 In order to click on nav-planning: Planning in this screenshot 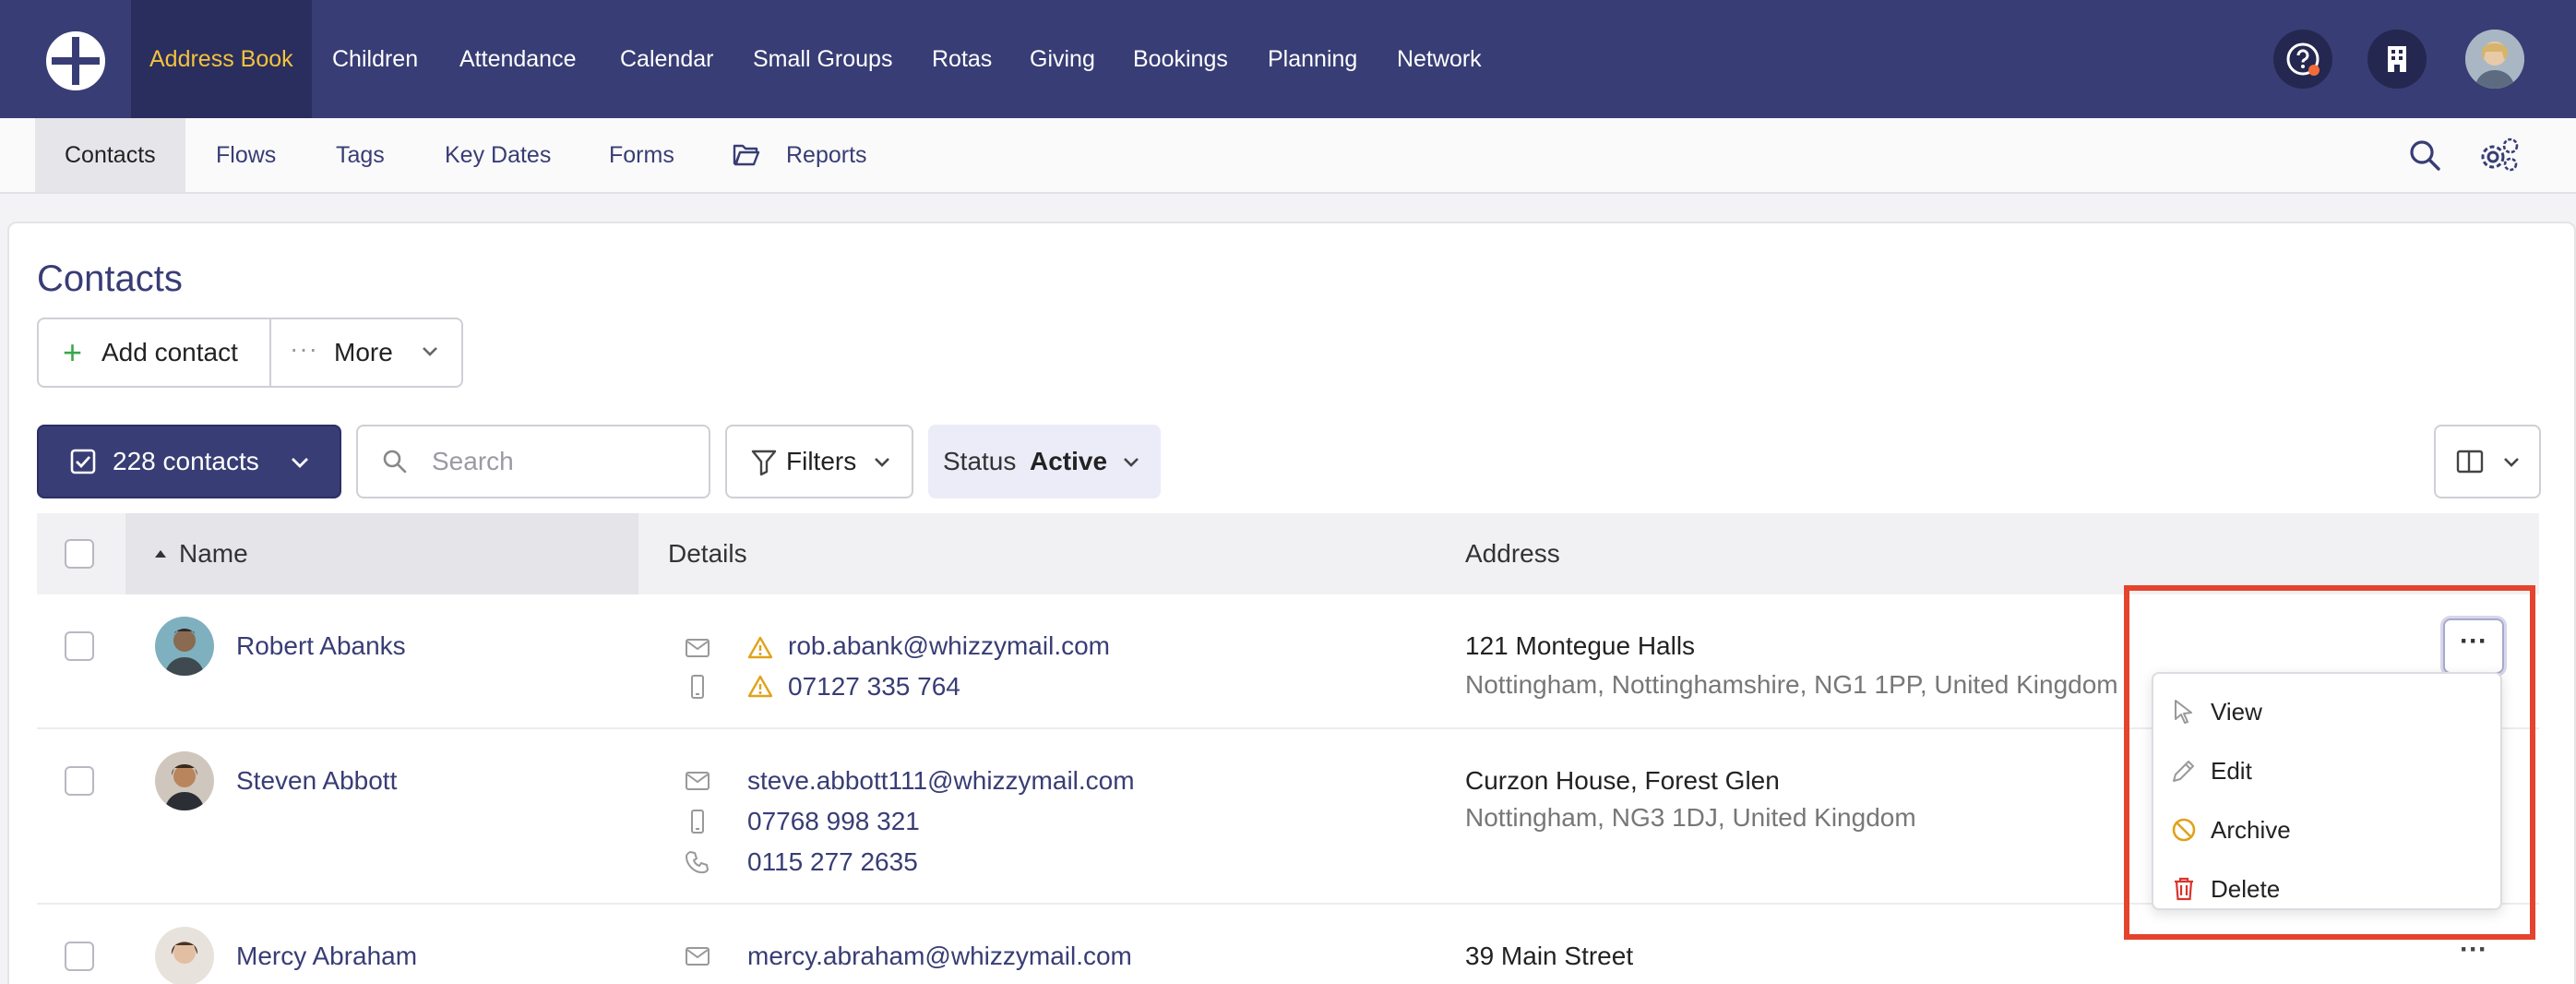, I will do `click(1312, 59)`.